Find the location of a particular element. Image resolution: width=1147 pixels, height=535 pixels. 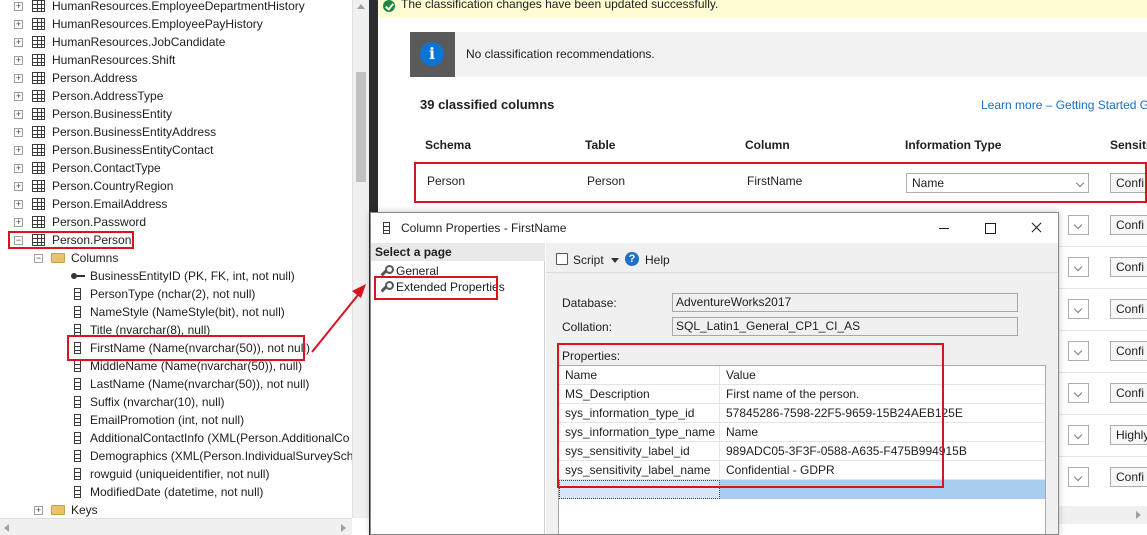

property-value: 989ADC05-3F3F-0588-A635-F475B994915B is located at coordinates (882, 451).